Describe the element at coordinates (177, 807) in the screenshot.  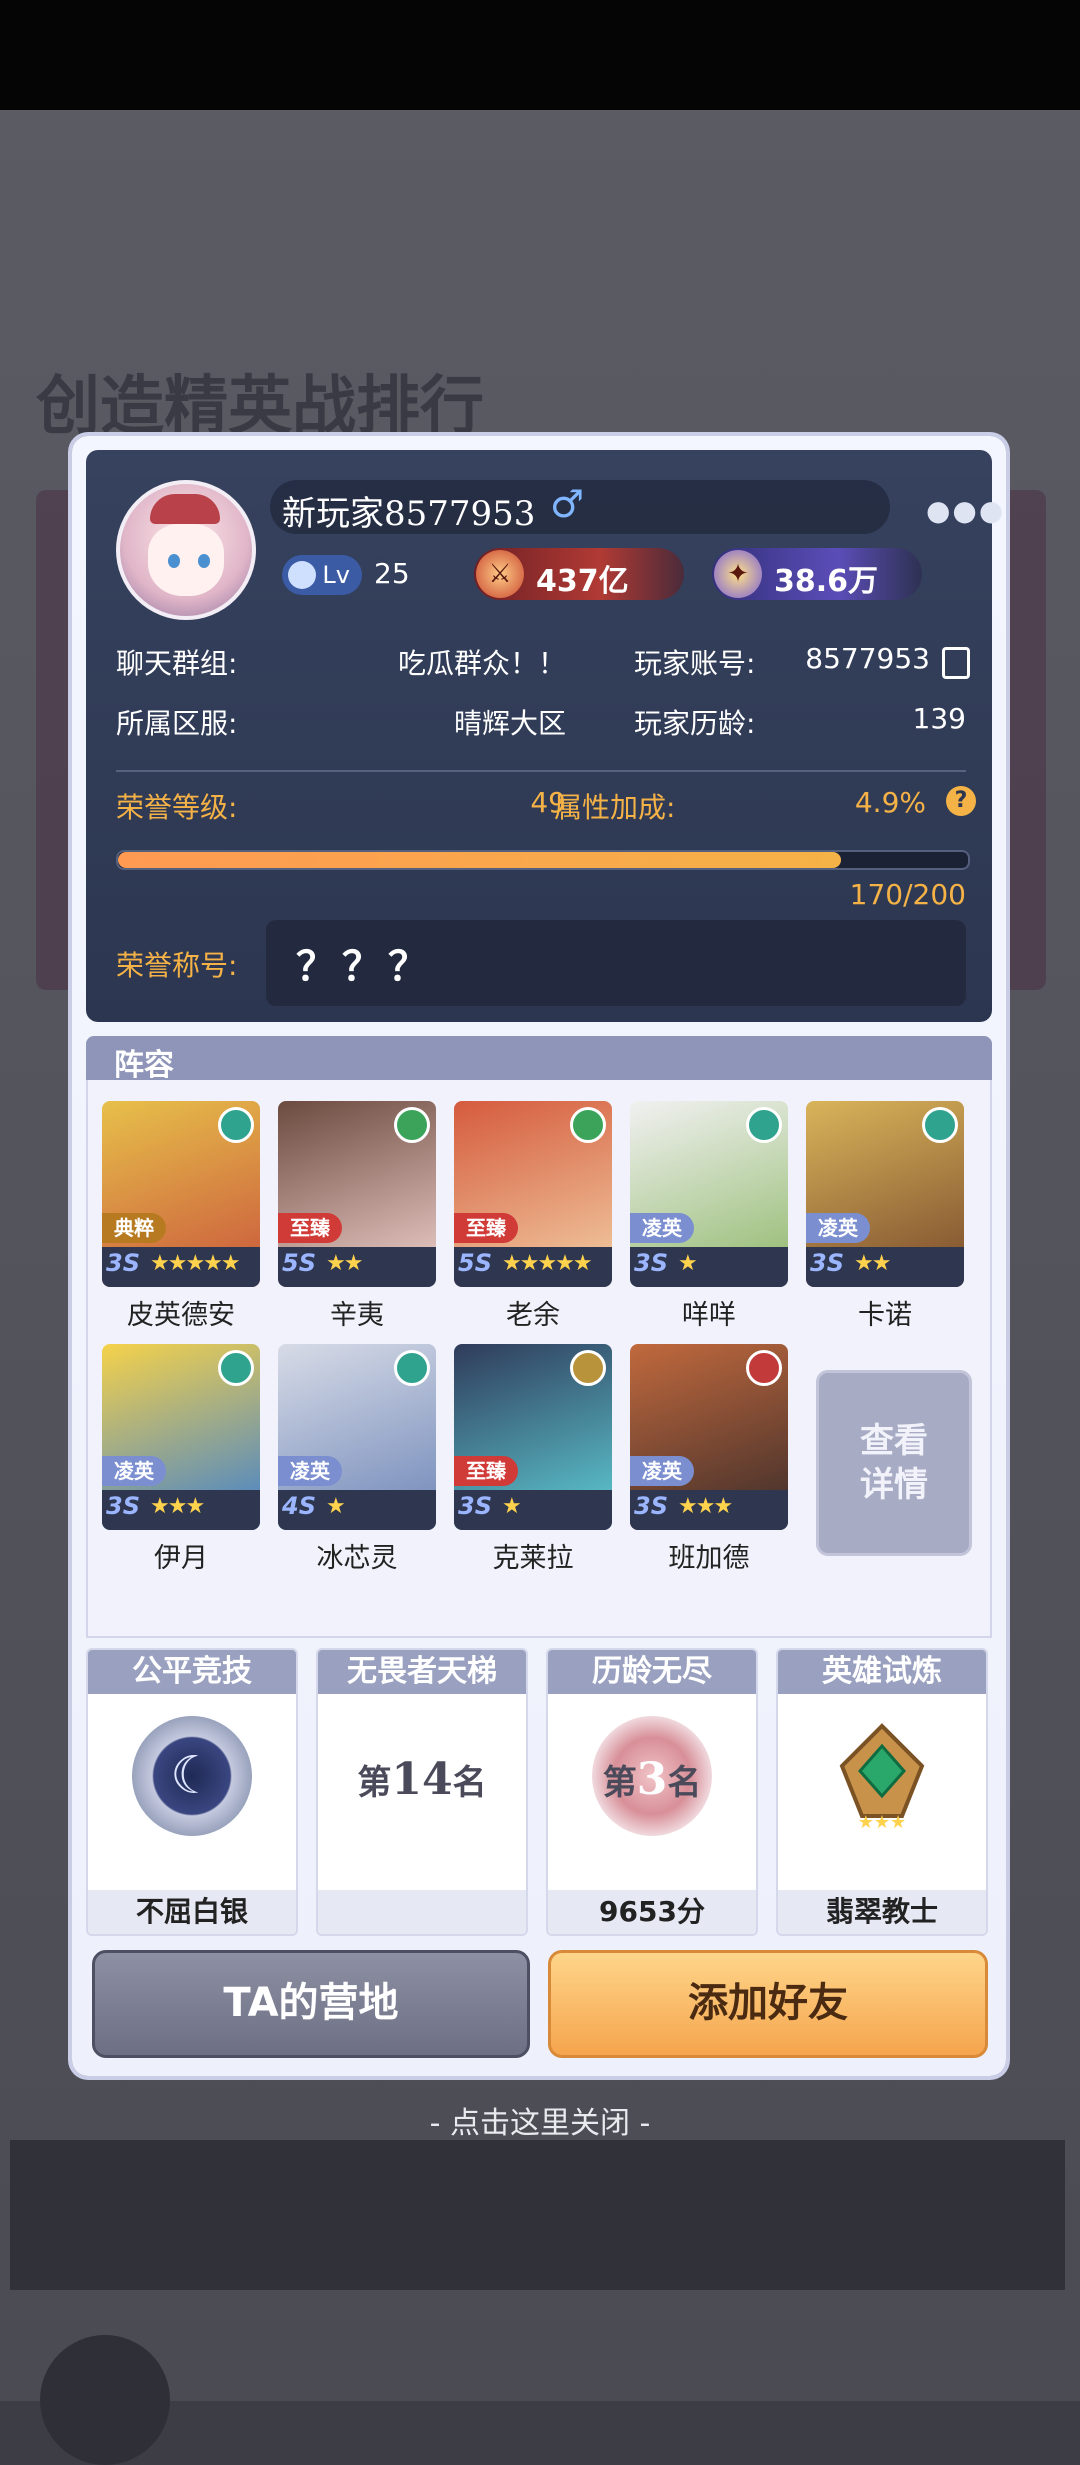
I see `honor-level-label: 荣誉等级:` at that location.